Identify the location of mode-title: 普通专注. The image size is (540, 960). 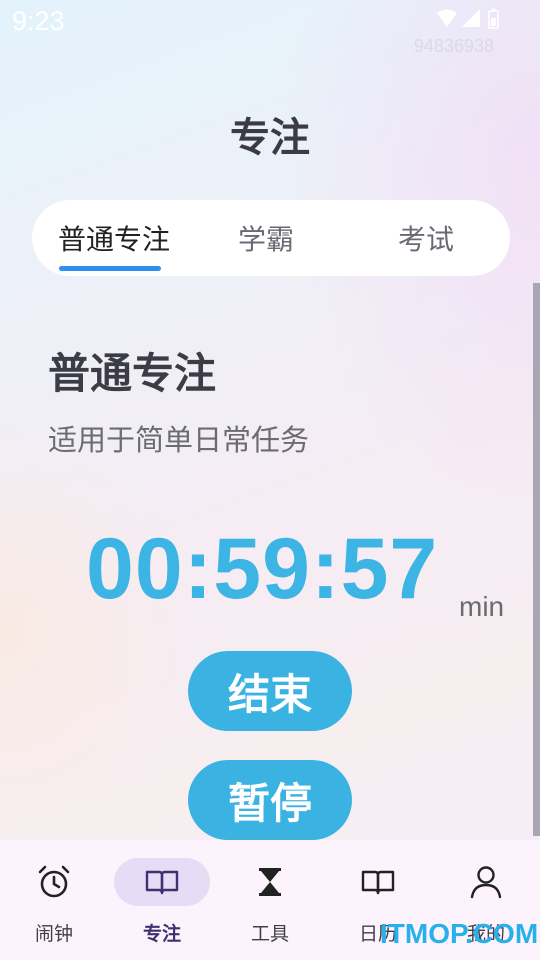
(132, 373).